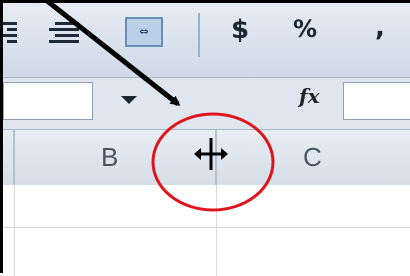  I want to click on chevron-down-icon, so click(129, 100).